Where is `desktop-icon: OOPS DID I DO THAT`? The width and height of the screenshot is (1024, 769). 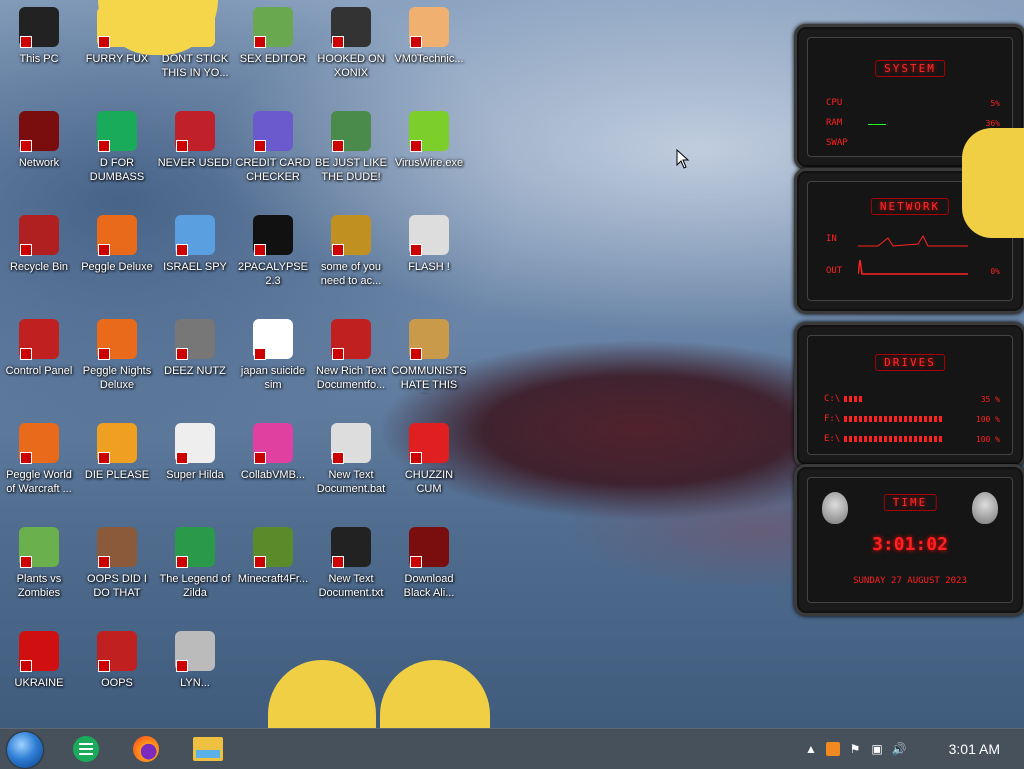
desktop-icon: OOPS DID I DO THAT is located at coordinates (117, 560).